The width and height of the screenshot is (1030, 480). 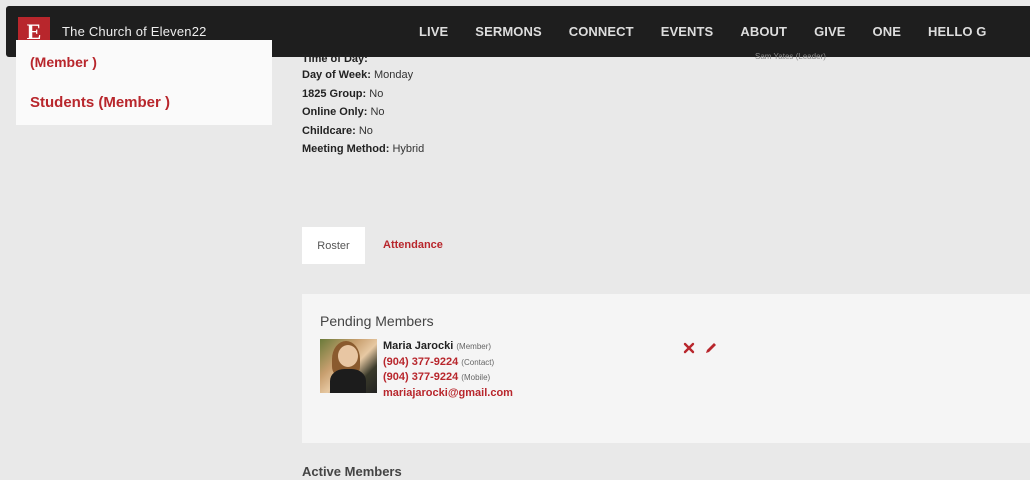 What do you see at coordinates (711, 348) in the screenshot?
I see `pencil-icon` at bounding box center [711, 348].